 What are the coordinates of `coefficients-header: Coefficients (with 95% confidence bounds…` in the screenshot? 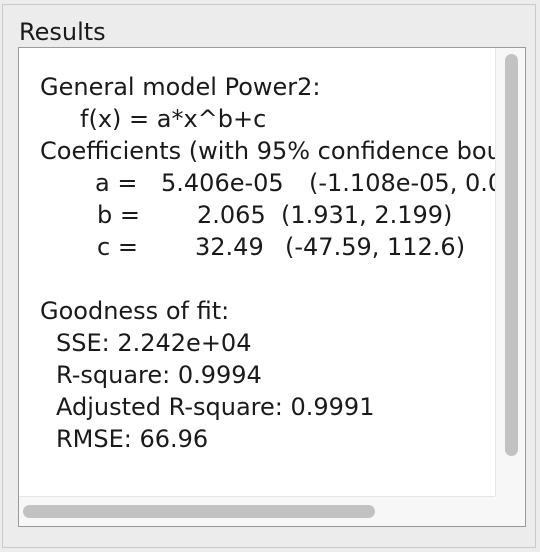 It's located at (267, 151).